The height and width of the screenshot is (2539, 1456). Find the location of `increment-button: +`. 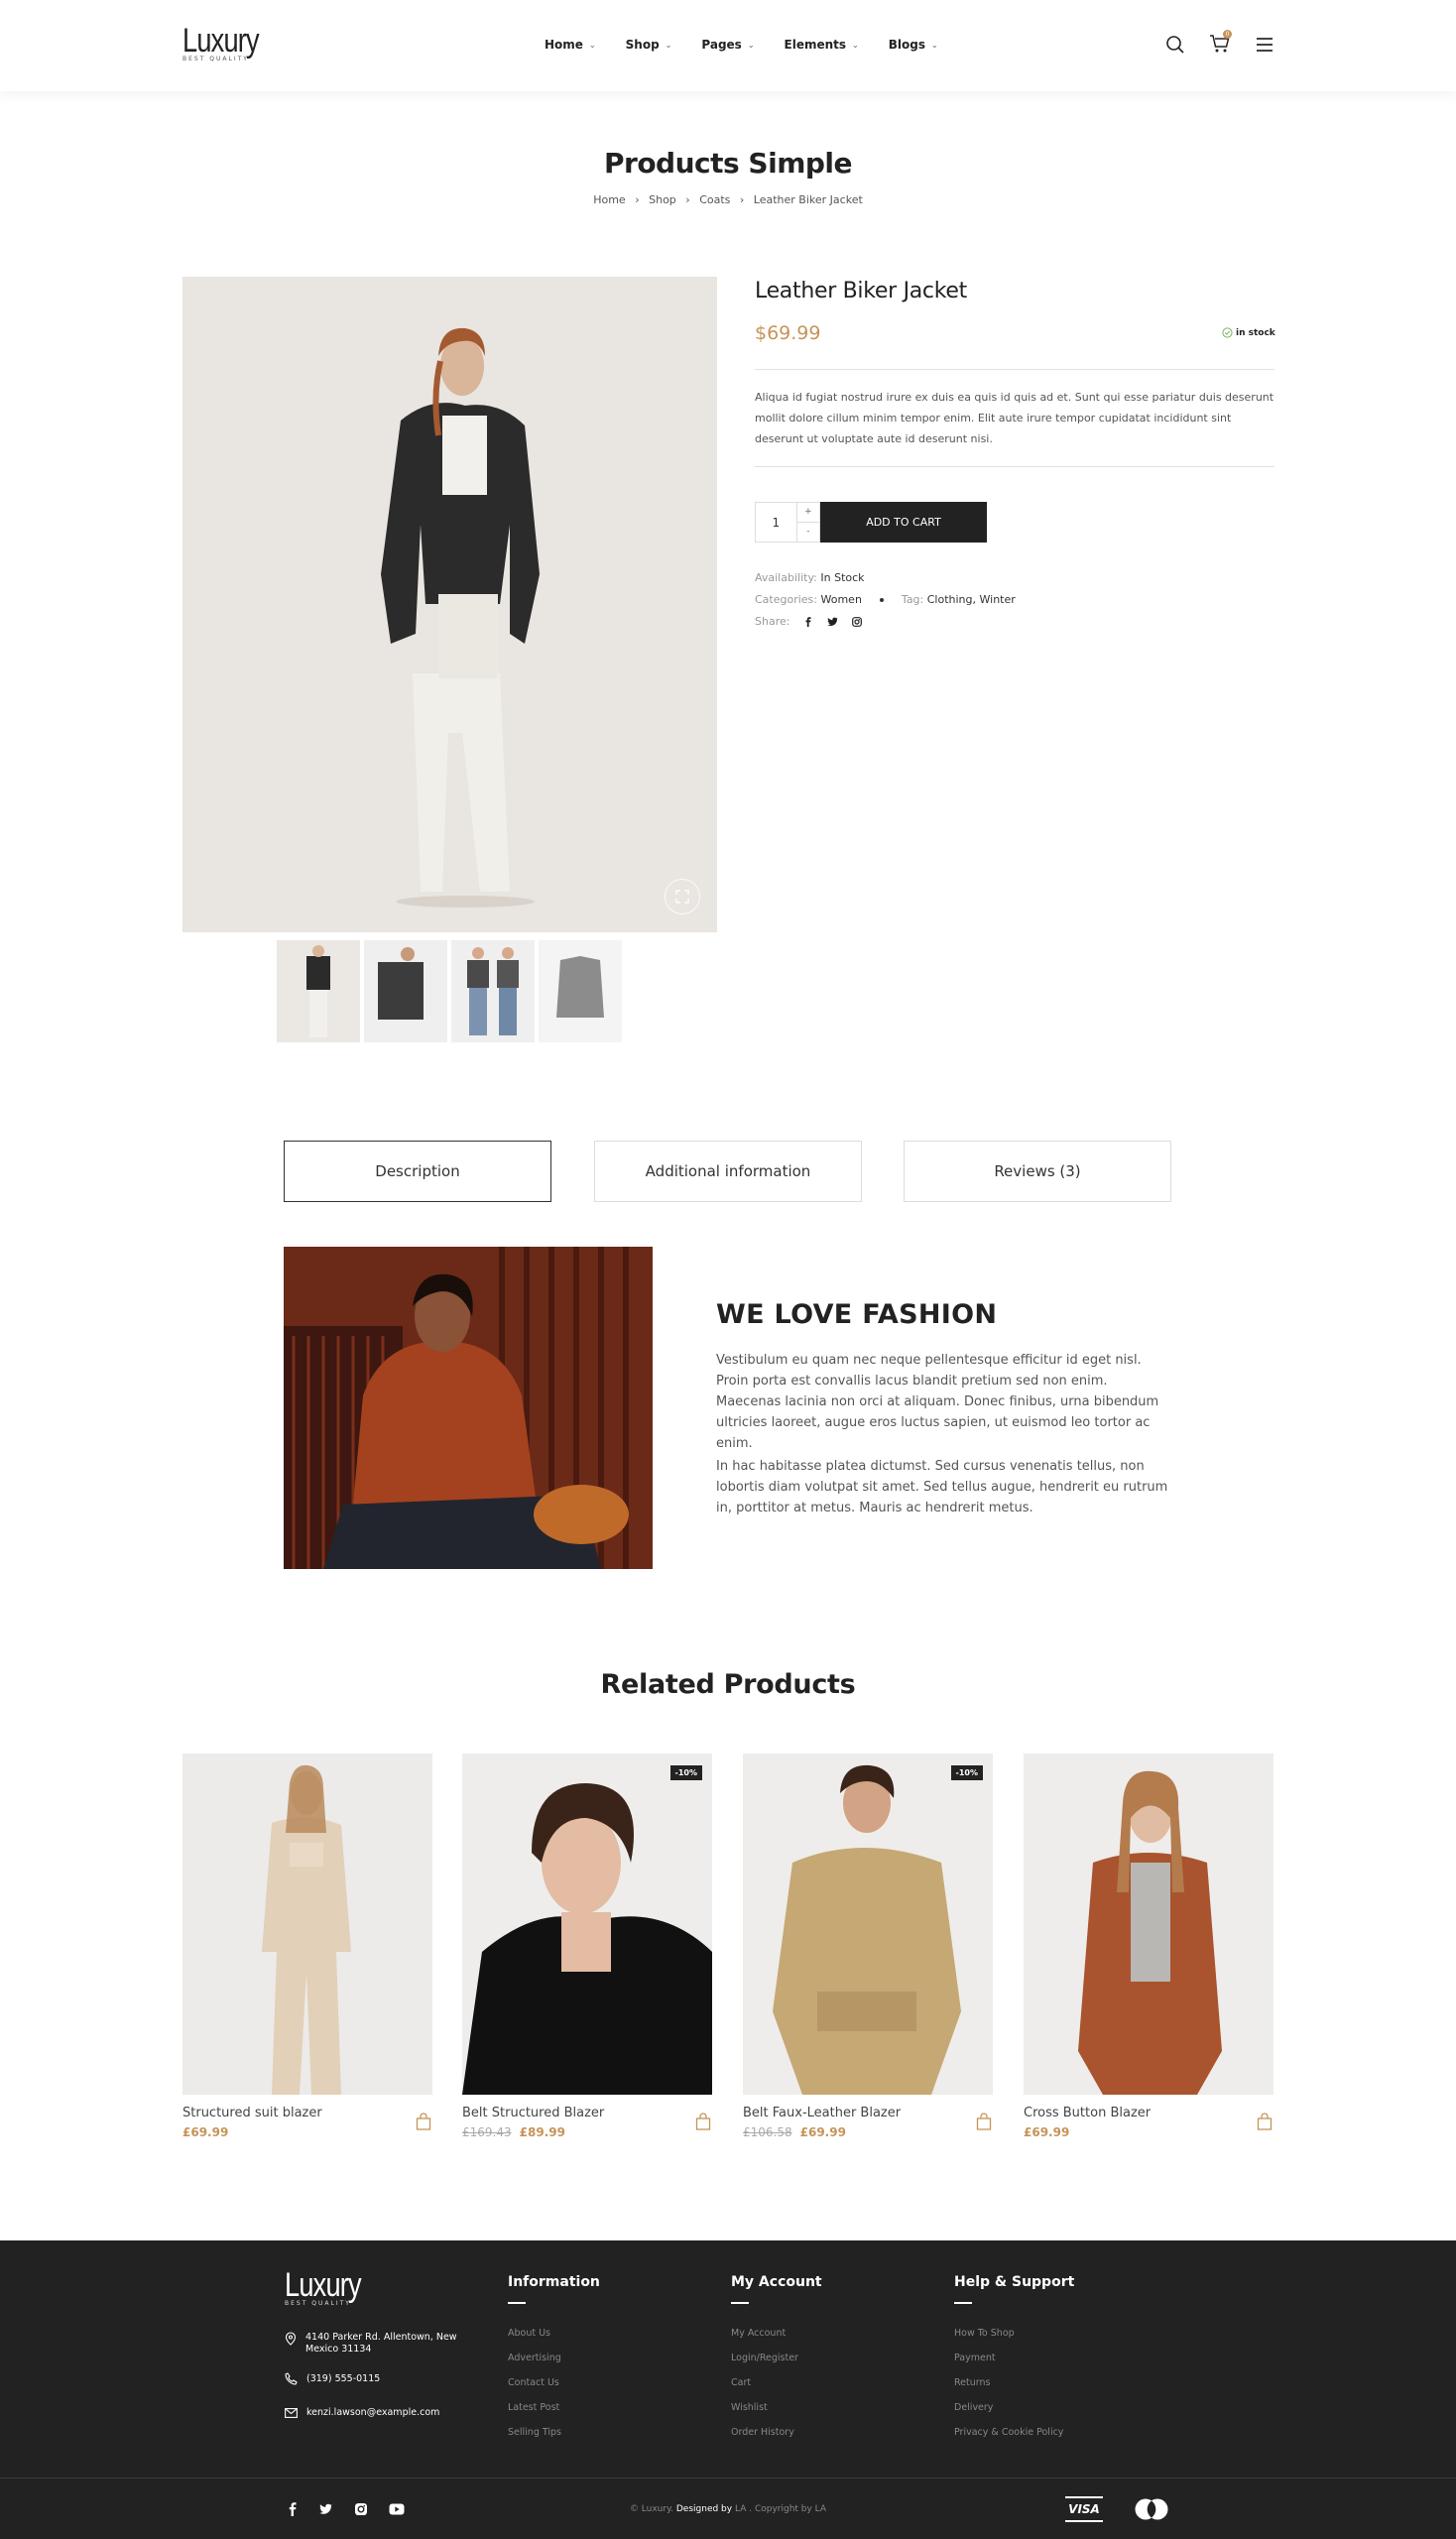

increment-button: + is located at coordinates (807, 513).